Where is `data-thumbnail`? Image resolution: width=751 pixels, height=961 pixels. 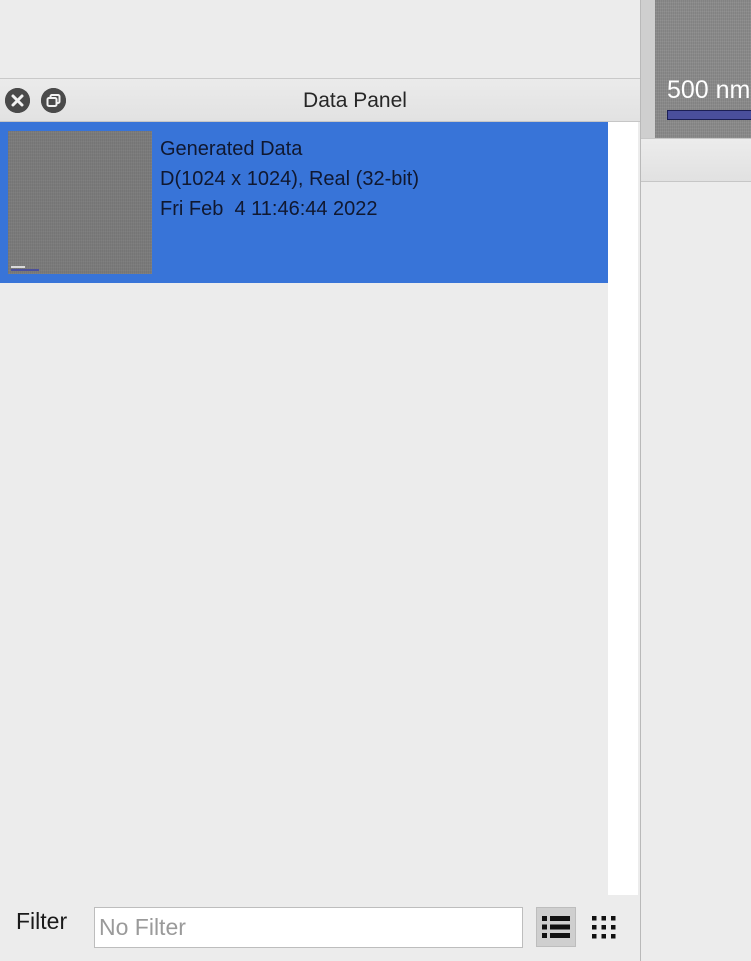
data-thumbnail is located at coordinates (80, 202).